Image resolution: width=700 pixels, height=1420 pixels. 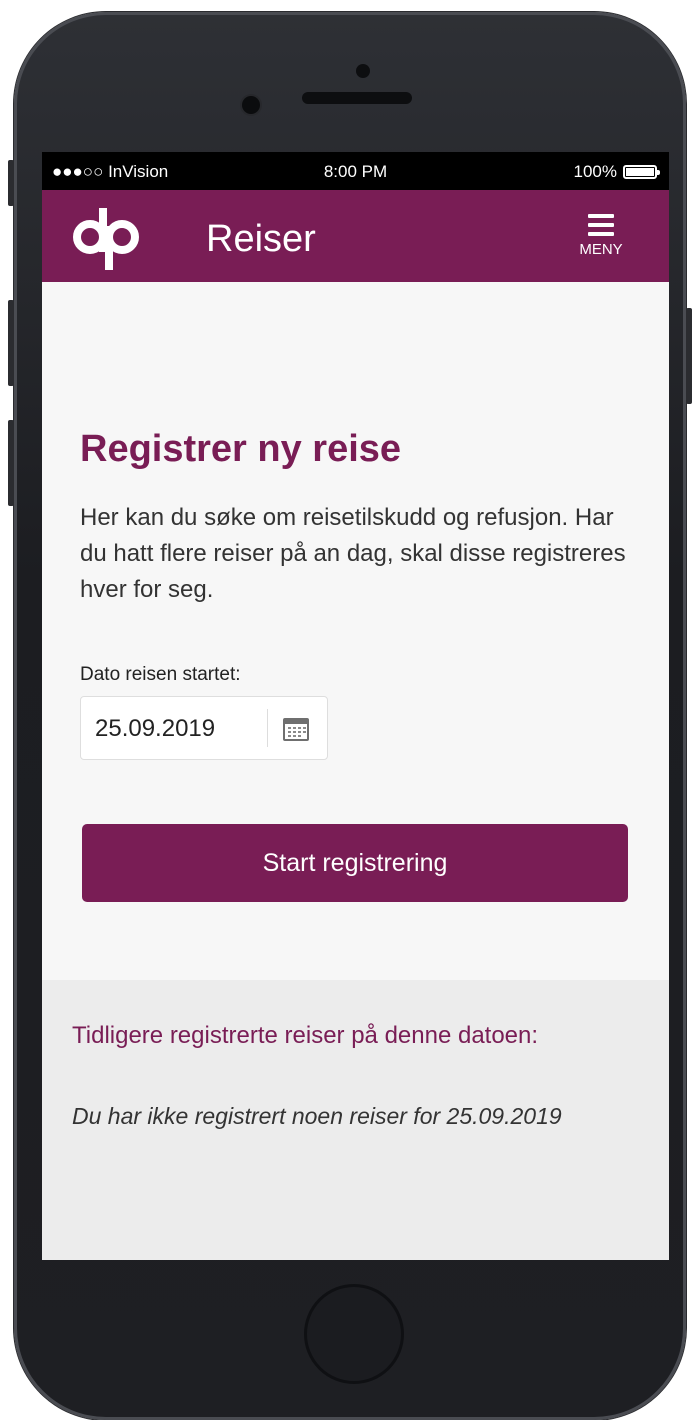 What do you see at coordinates (595, 171) in the screenshot?
I see `battery-percent: 100%` at bounding box center [595, 171].